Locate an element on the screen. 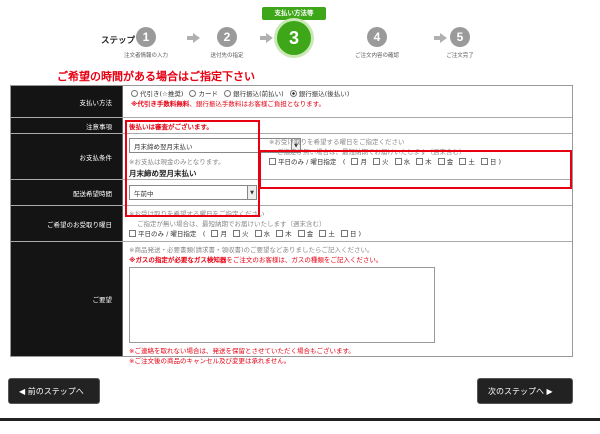 The width and height of the screenshot is (600, 434). step-1-caption: 注文者情報の入力 is located at coordinates (145, 56).